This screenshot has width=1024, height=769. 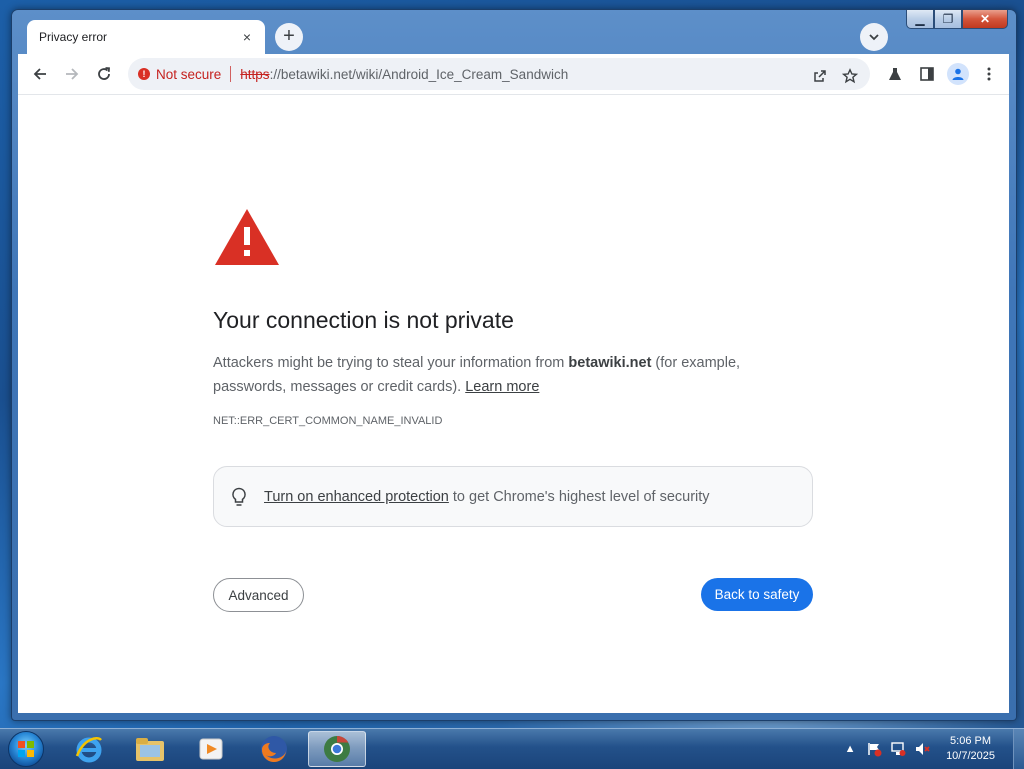 What do you see at coordinates (239, 497) in the screenshot?
I see `lightbulb-icon` at bounding box center [239, 497].